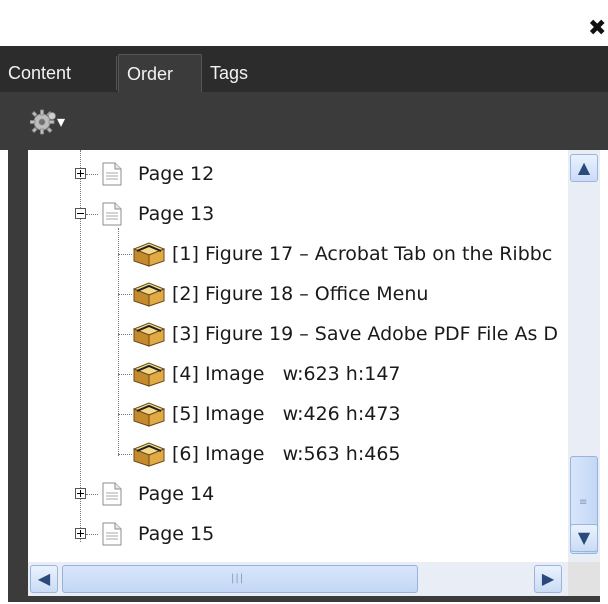 The image size is (608, 604). I want to click on tree-item-element: [6] Image w:563 h:465, so click(286, 454).